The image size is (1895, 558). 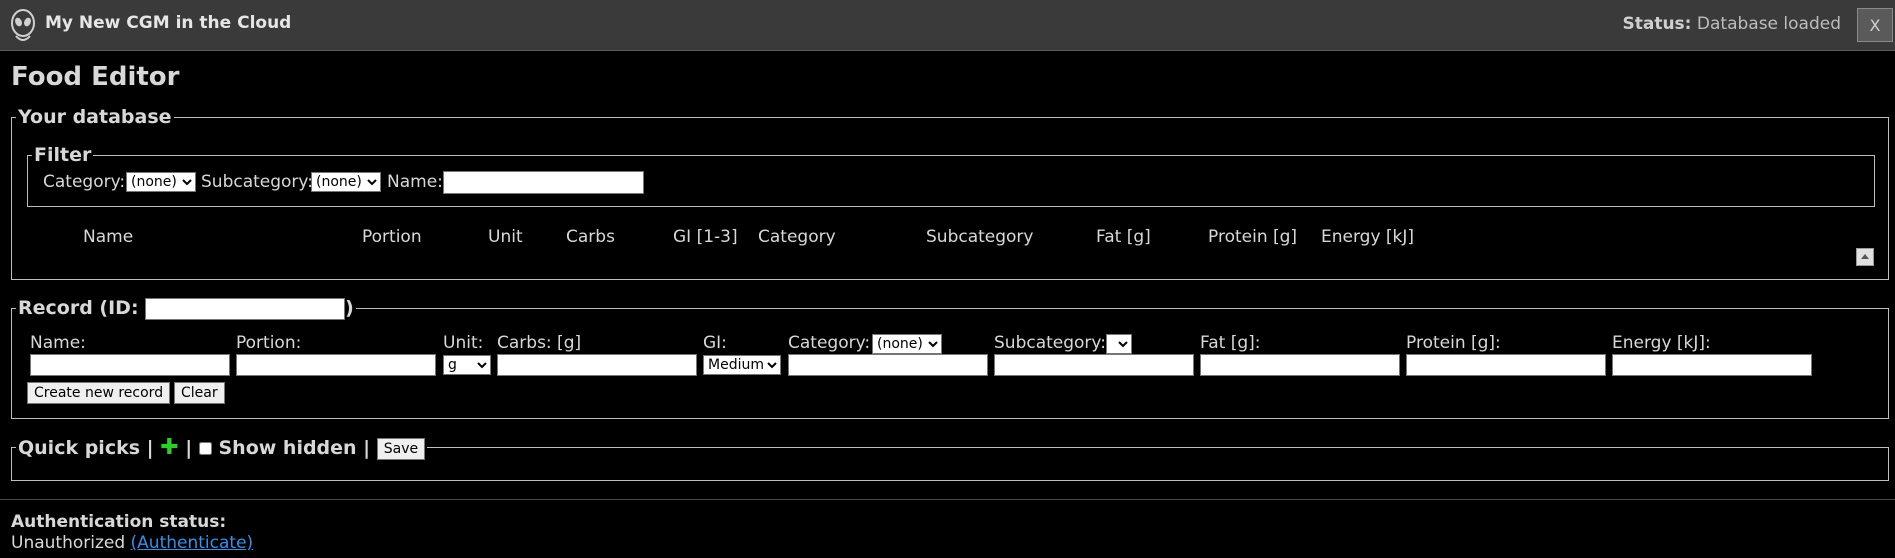 I want to click on close-button: X, so click(x=1875, y=25).